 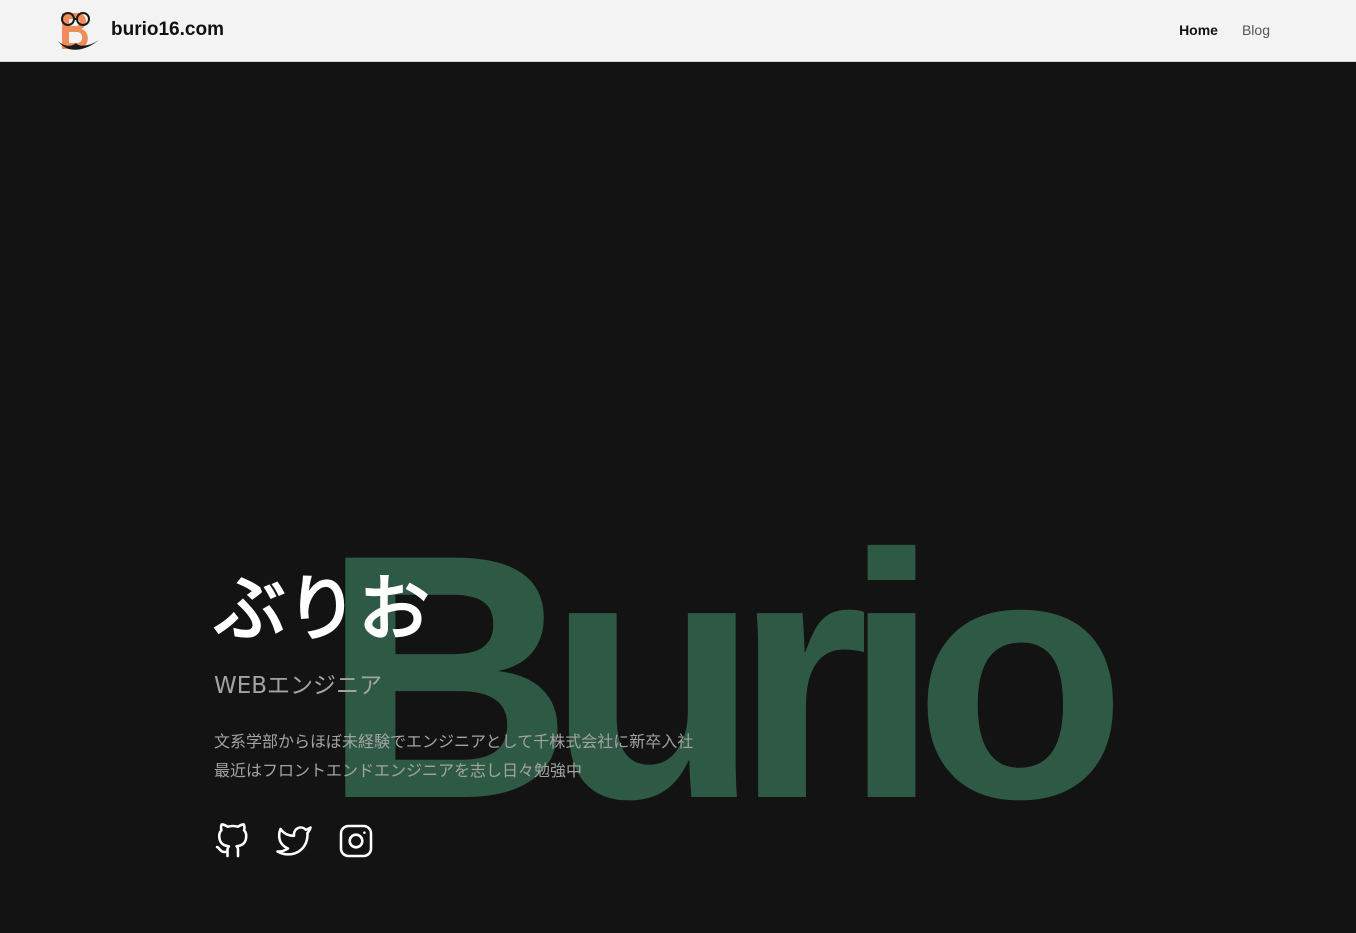 I want to click on site-title: burio16.com, so click(x=167, y=30).